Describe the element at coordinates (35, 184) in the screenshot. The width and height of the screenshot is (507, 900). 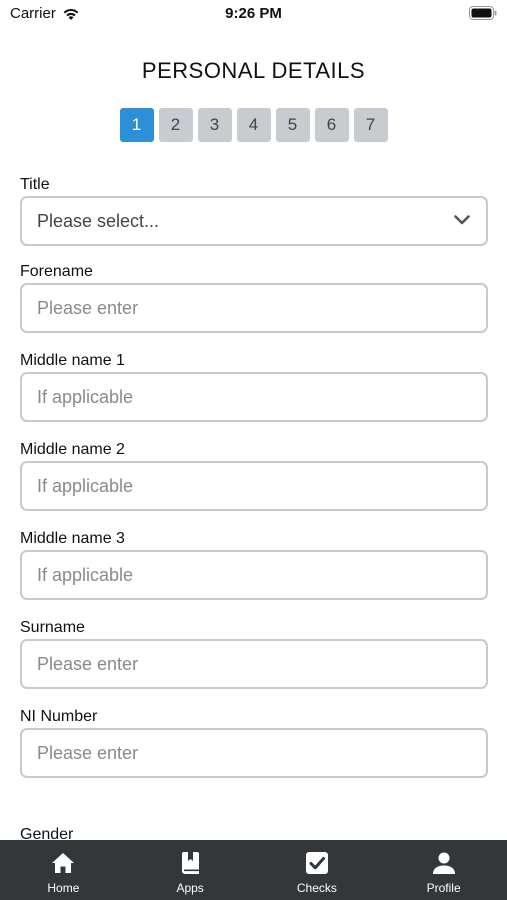
I see `title-label: Title` at that location.